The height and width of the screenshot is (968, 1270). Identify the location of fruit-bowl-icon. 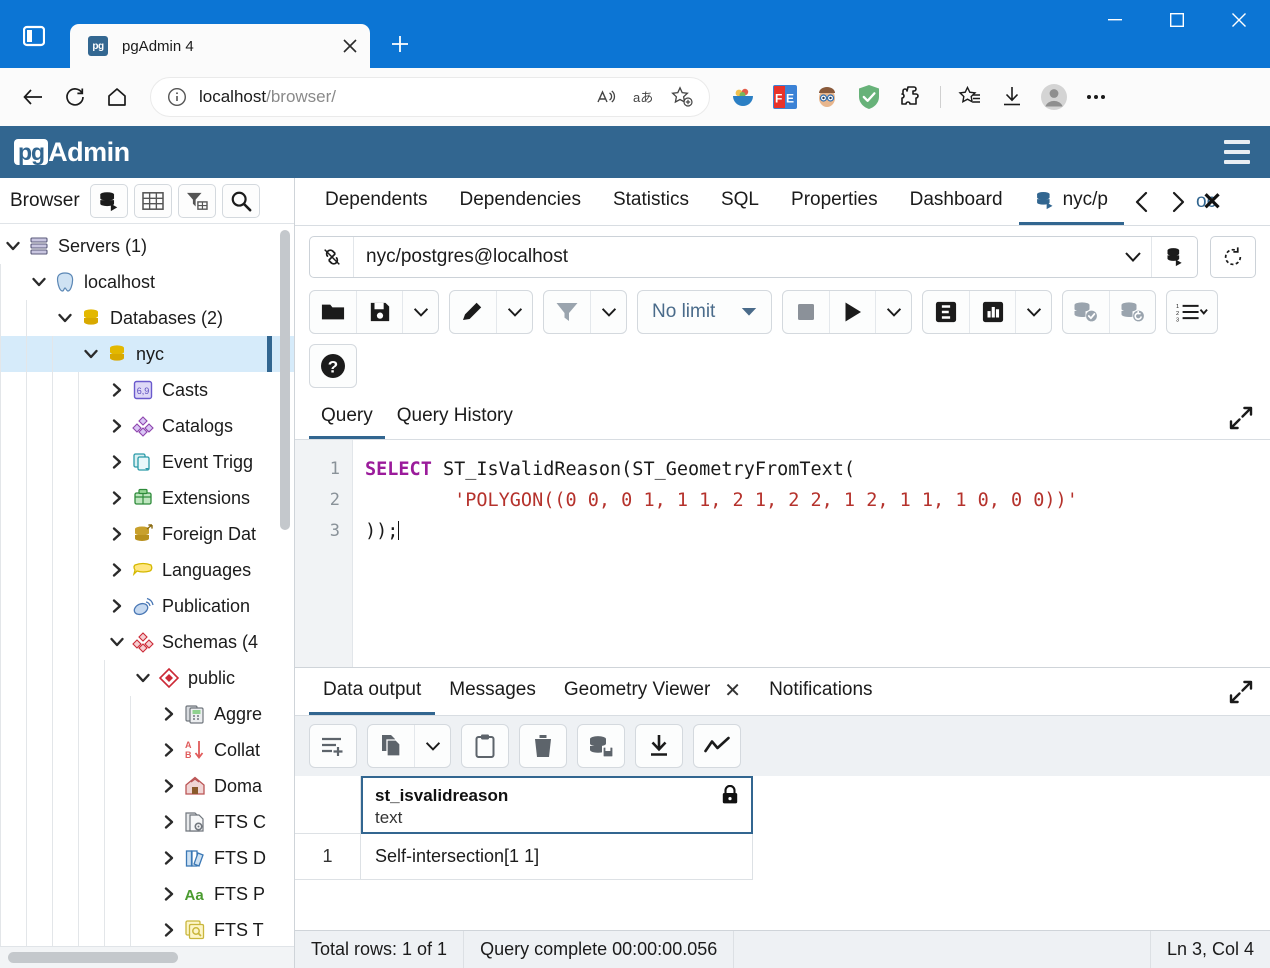
(743, 97).